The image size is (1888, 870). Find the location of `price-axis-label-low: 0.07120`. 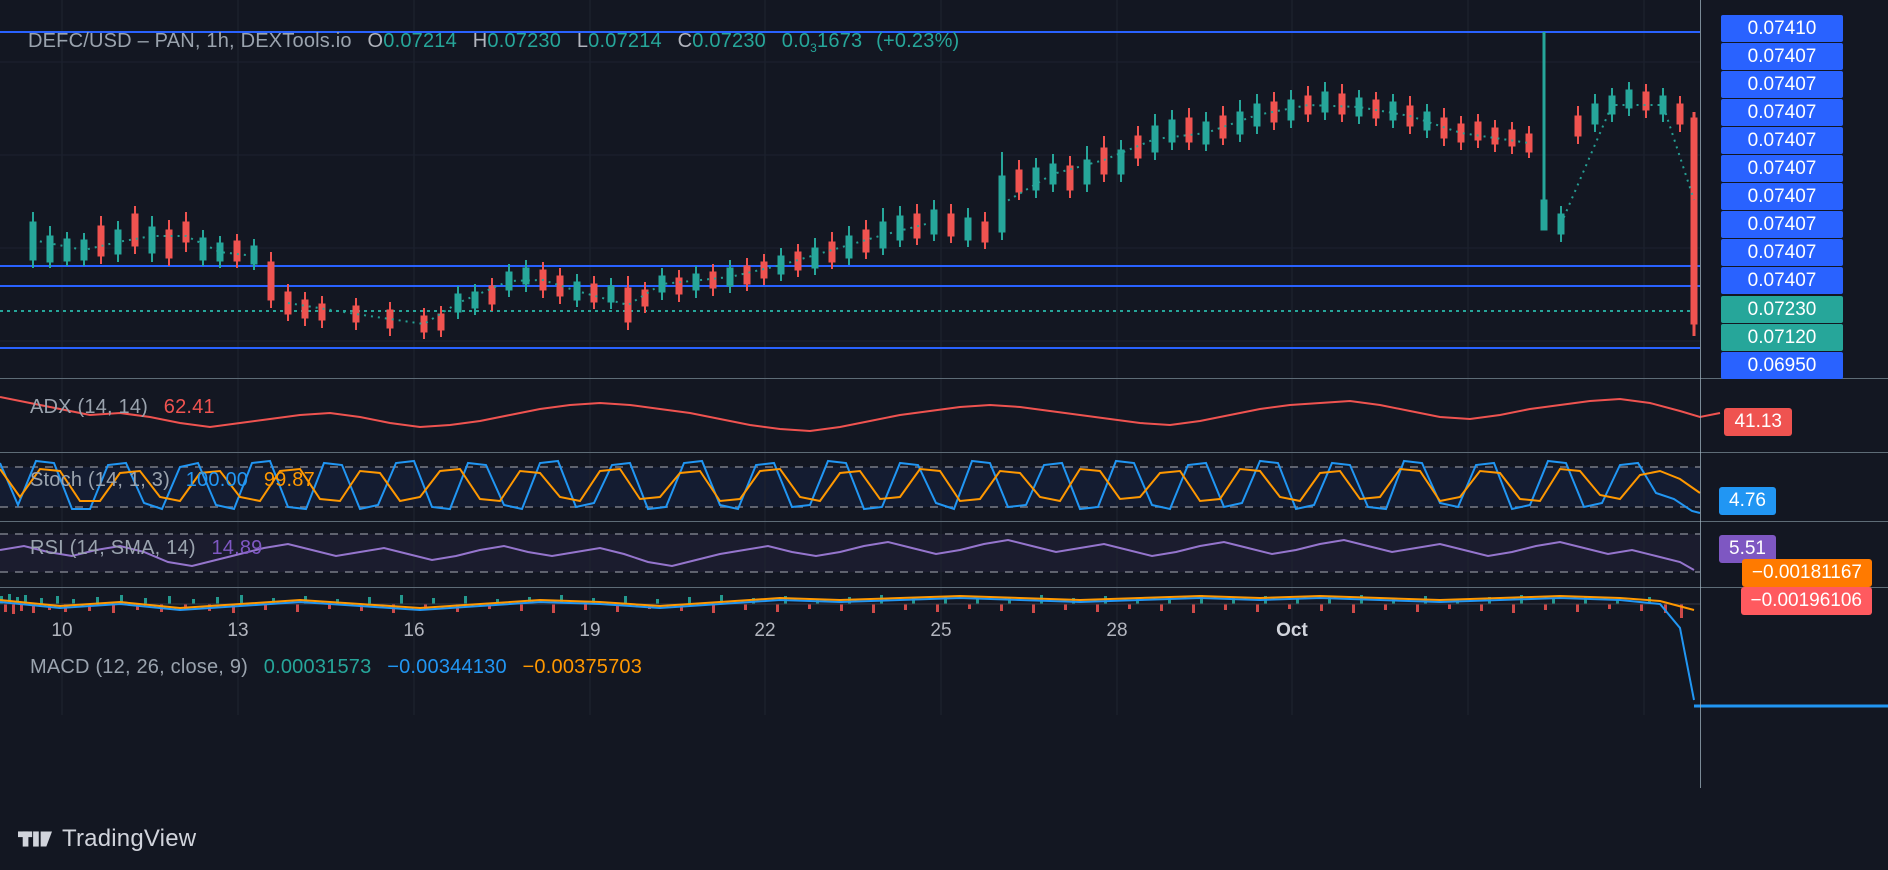

price-axis-label-low: 0.07120 is located at coordinates (1782, 337).